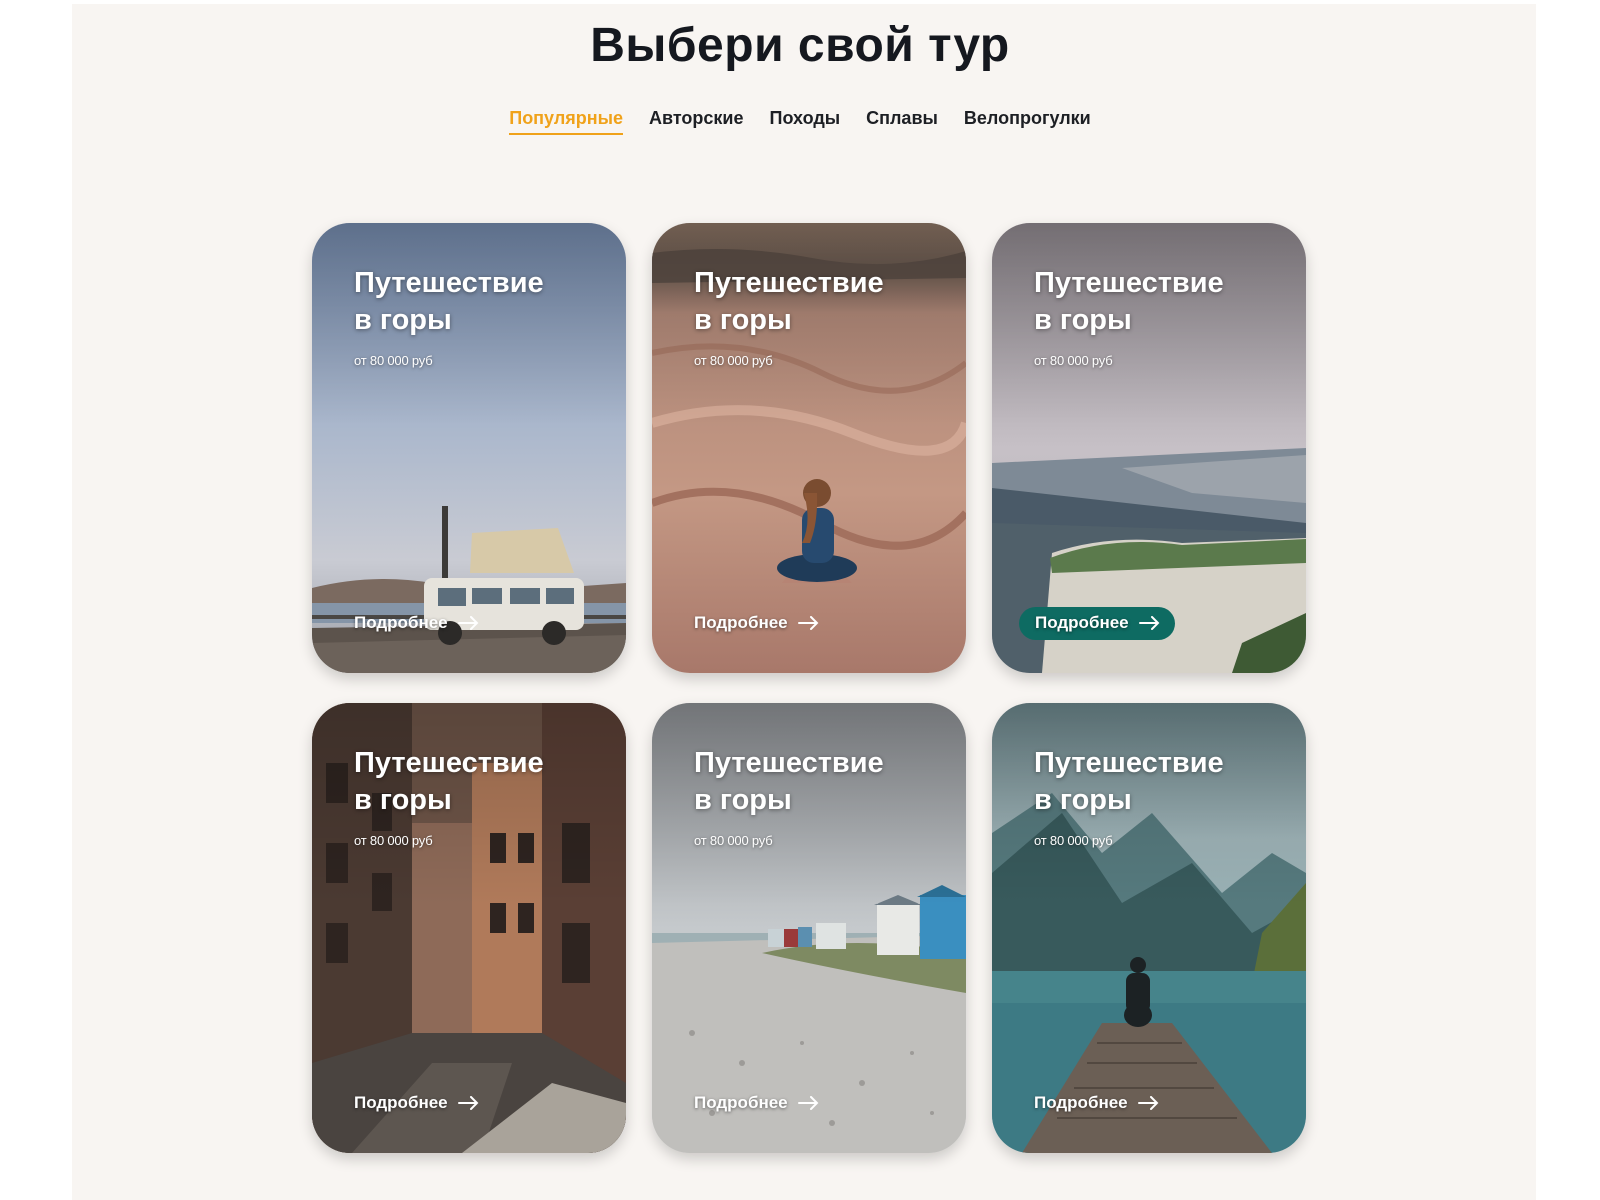 The image size is (1600, 1200). What do you see at coordinates (696, 121) in the screenshot?
I see `tab-authors: Авторские` at bounding box center [696, 121].